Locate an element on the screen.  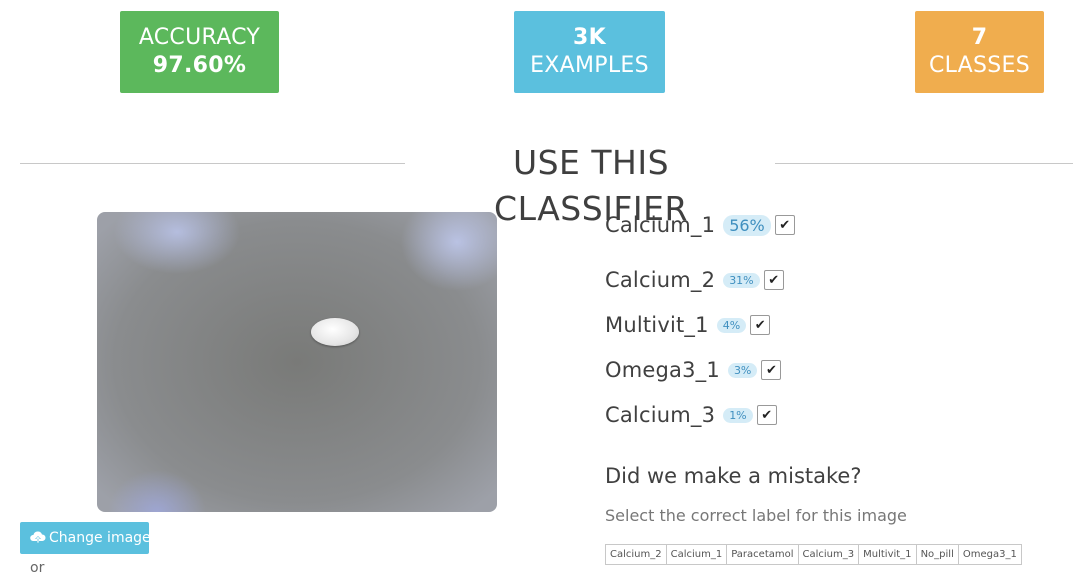
classes-label: CLASSES is located at coordinates (979, 65).